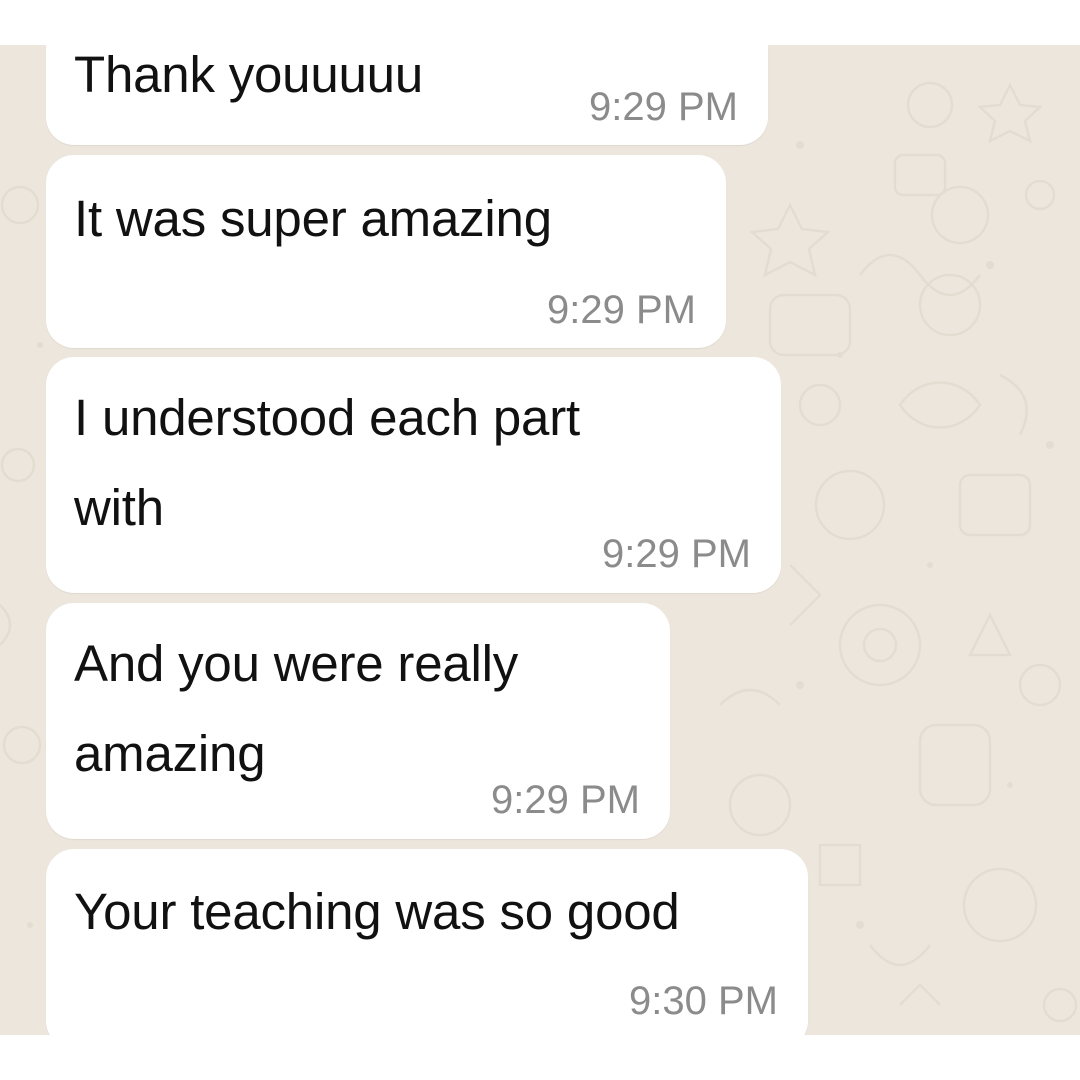 This screenshot has height=1080, width=1080. I want to click on message-bubble-teaching: Your teaching was so good 9:30 PM, so click(427, 942).